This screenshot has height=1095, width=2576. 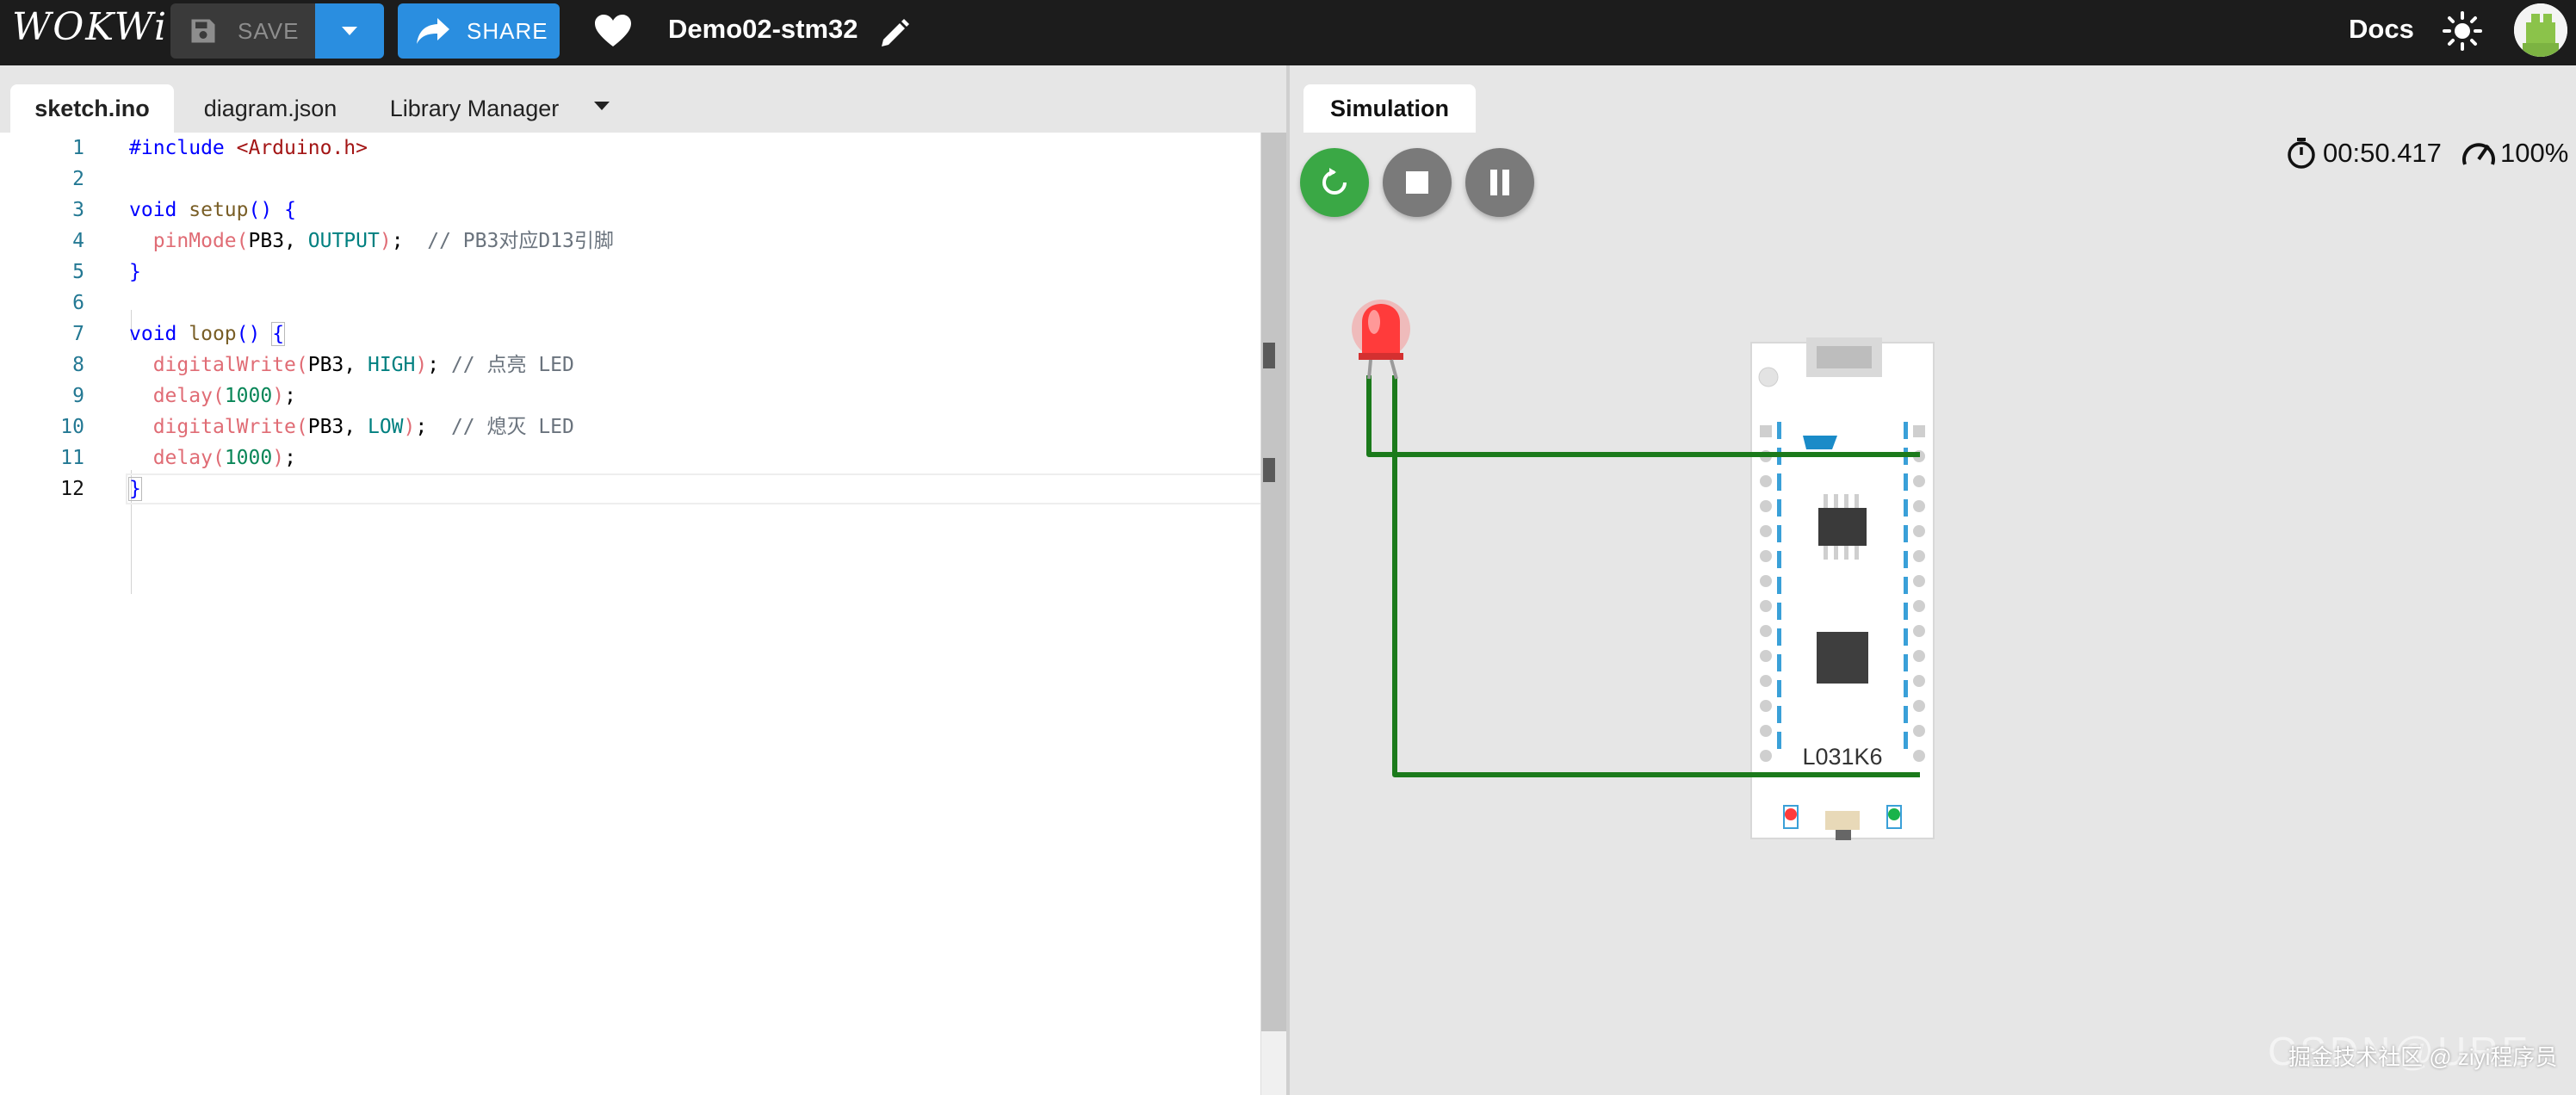 I want to click on project-title: Demo02-stm32, so click(x=763, y=29).